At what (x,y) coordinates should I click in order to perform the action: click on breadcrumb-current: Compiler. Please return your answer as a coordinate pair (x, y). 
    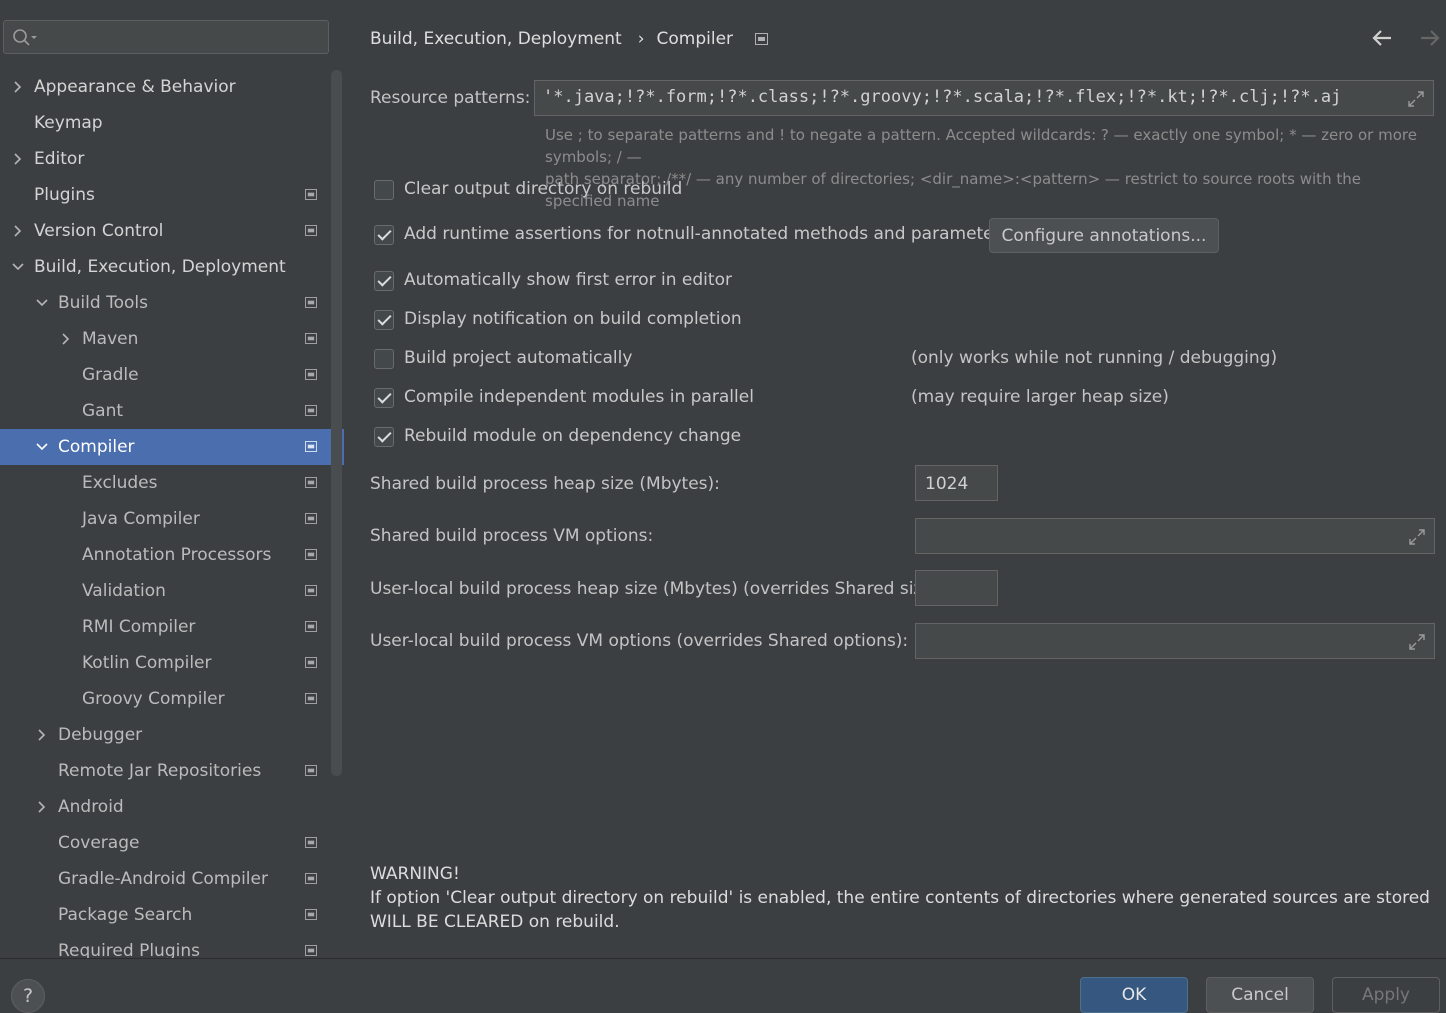
    Looking at the image, I should click on (695, 39).